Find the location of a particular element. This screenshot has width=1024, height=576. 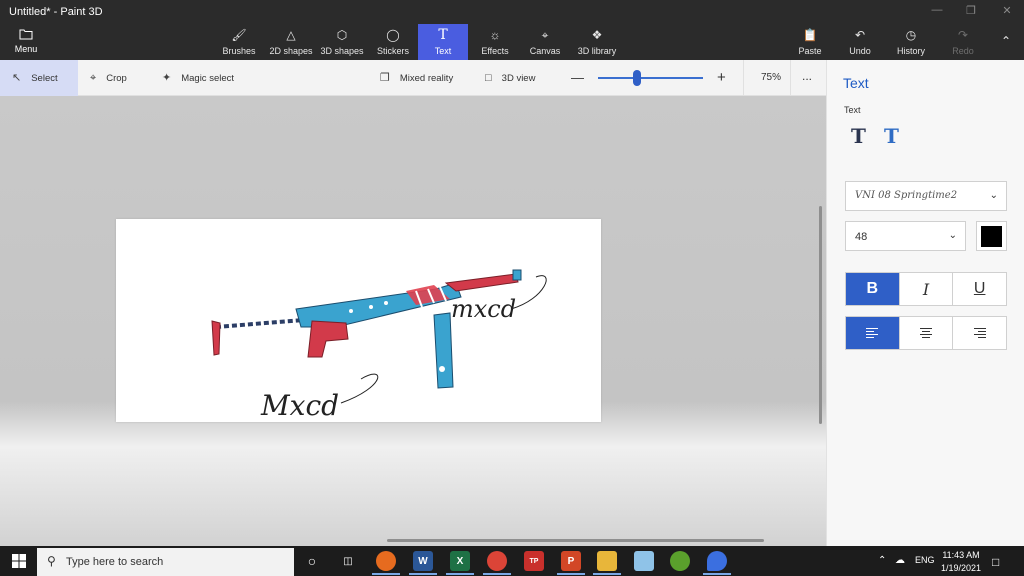

text-color-picker is located at coordinates (991, 236).